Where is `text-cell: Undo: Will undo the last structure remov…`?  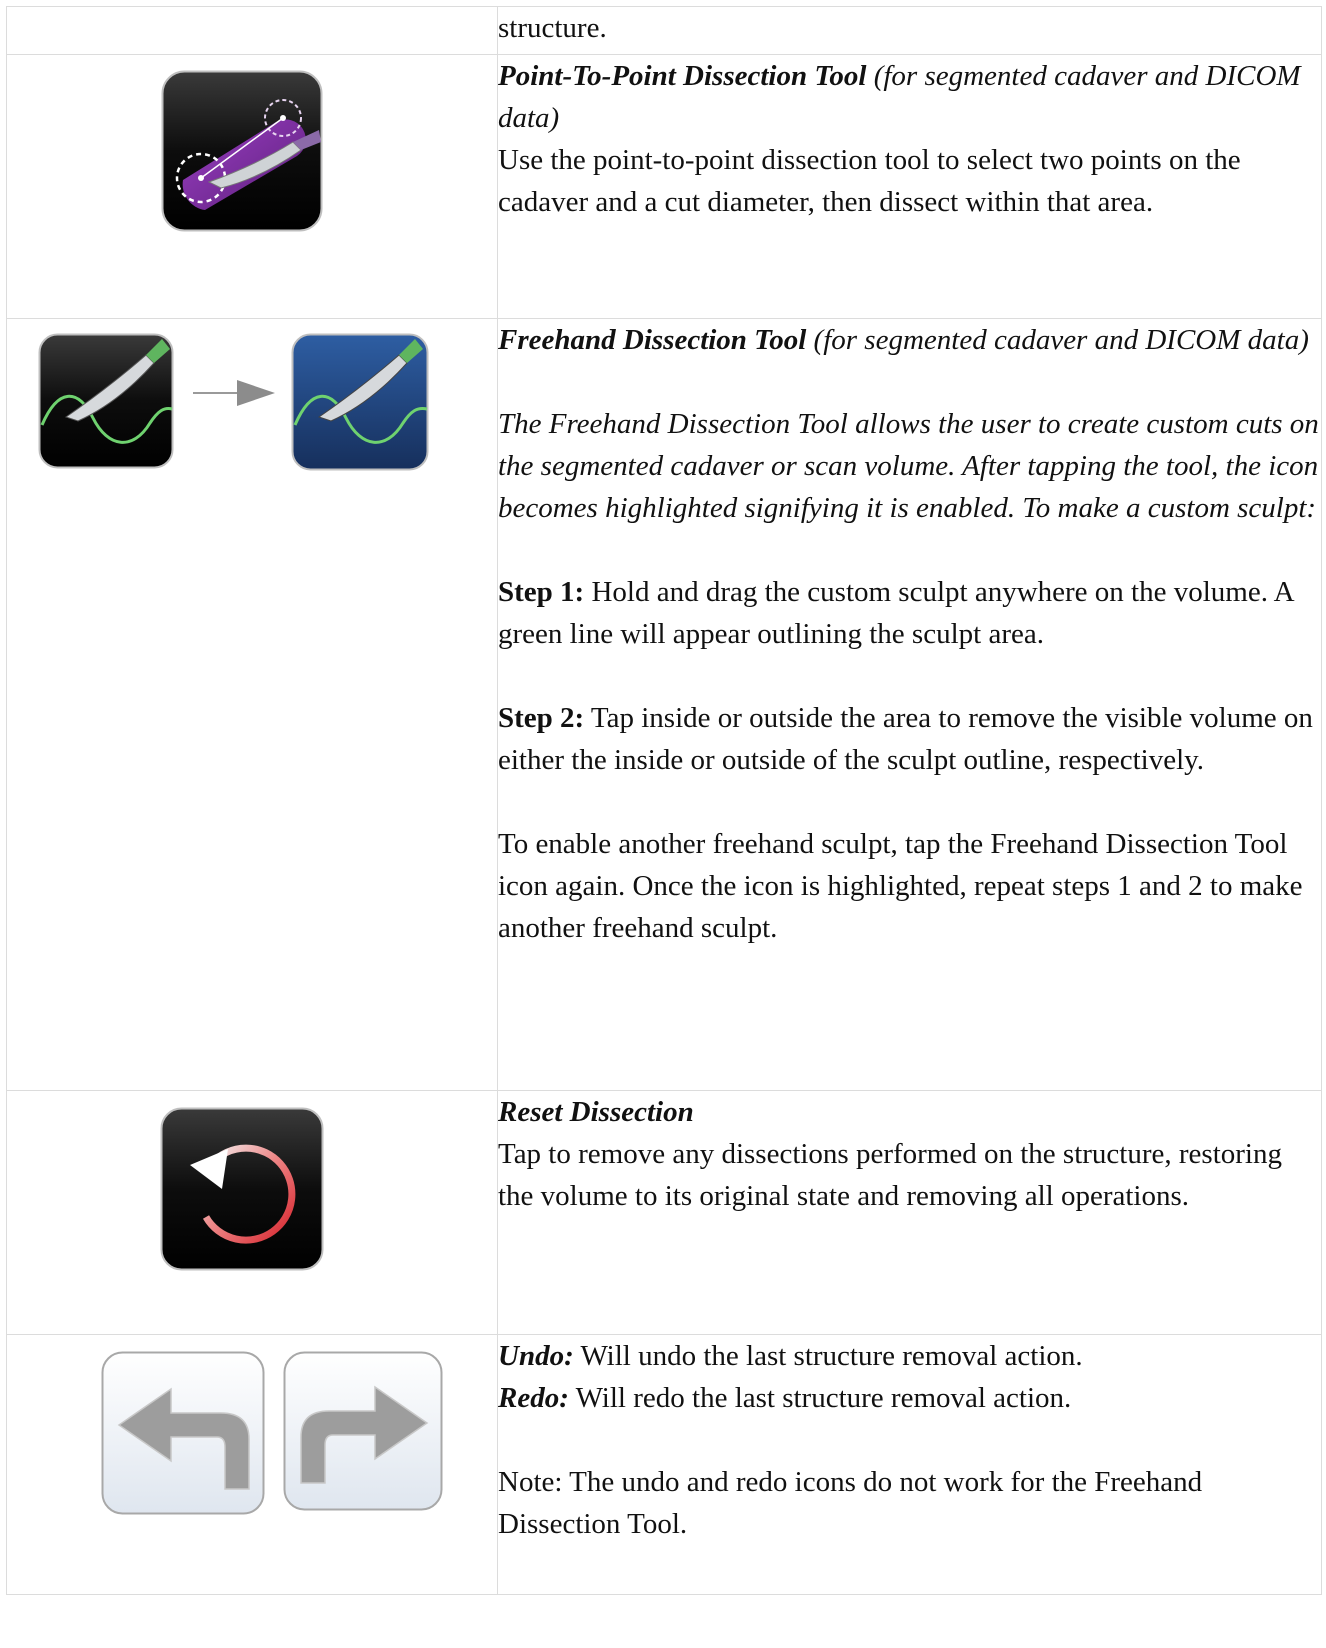
text-cell: Undo: Will undo the last structure remov… is located at coordinates (909, 1464).